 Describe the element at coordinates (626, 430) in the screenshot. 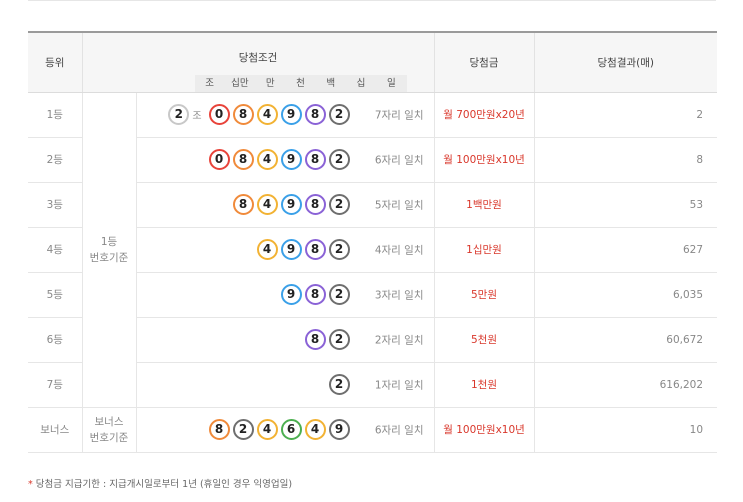

I see `winner-count-cell: 10` at that location.